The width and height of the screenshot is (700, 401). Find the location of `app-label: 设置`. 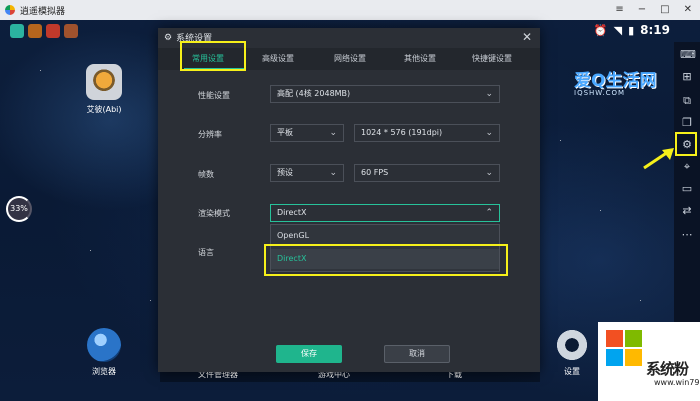

app-label: 设置 is located at coordinates (572, 371).